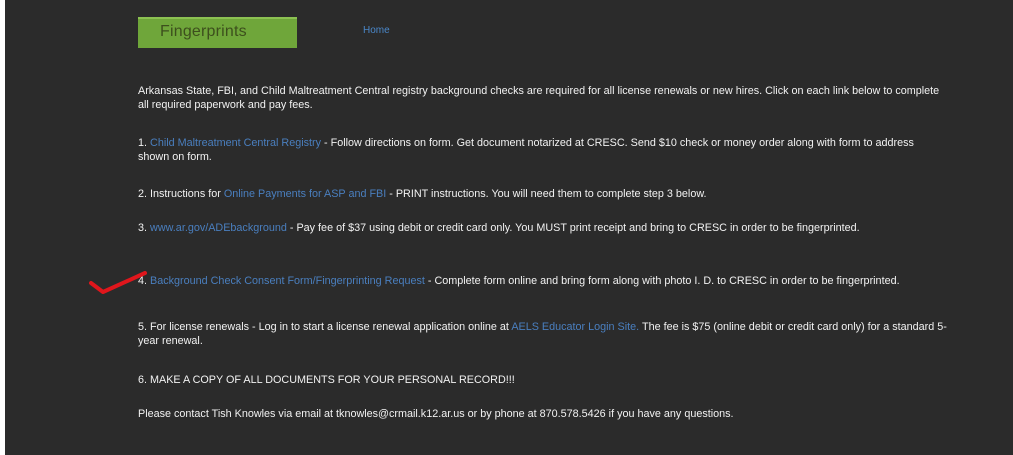 The image size is (1013, 455). Describe the element at coordinates (235, 143) in the screenshot. I see `child-maltreatment-registry-link: Child Maltreatment Central Registry` at that location.